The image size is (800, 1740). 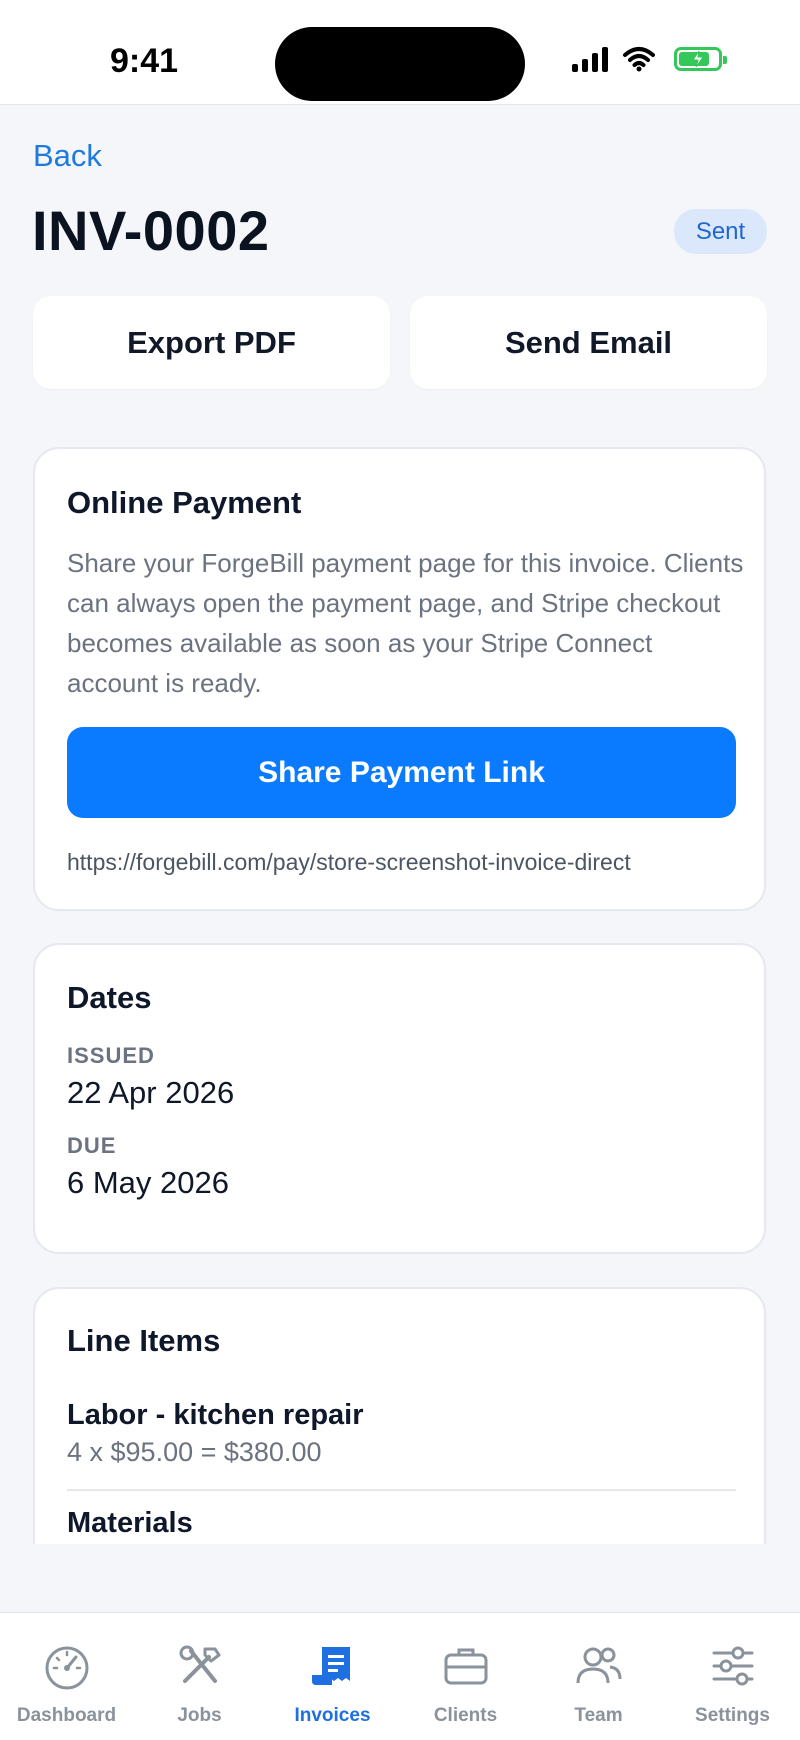 I want to click on tab-invoices: Invoices, so click(x=332, y=1676).